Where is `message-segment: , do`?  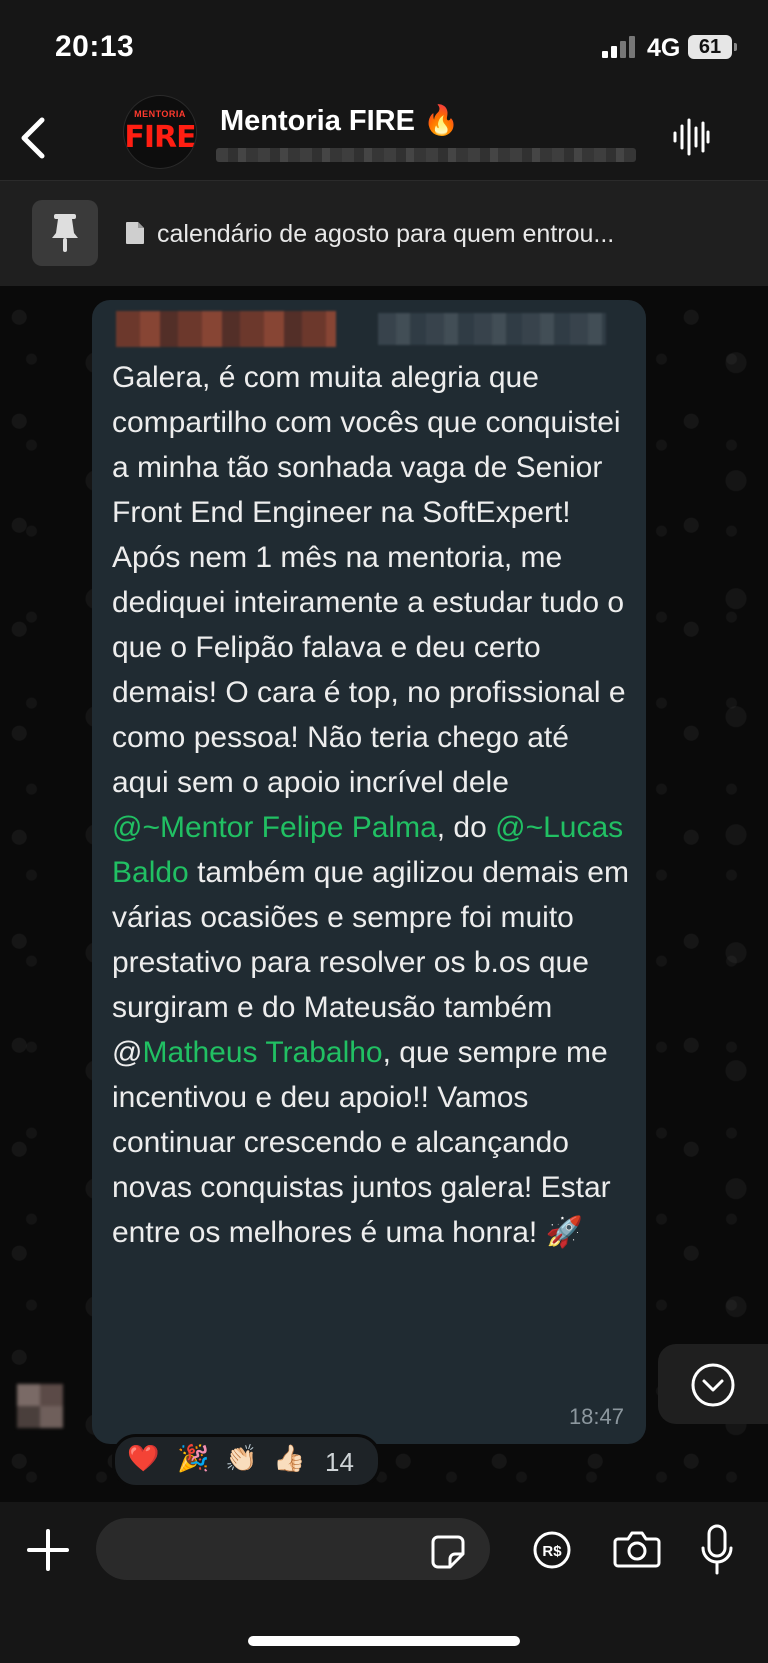
message-segment: , do is located at coordinates (466, 827).